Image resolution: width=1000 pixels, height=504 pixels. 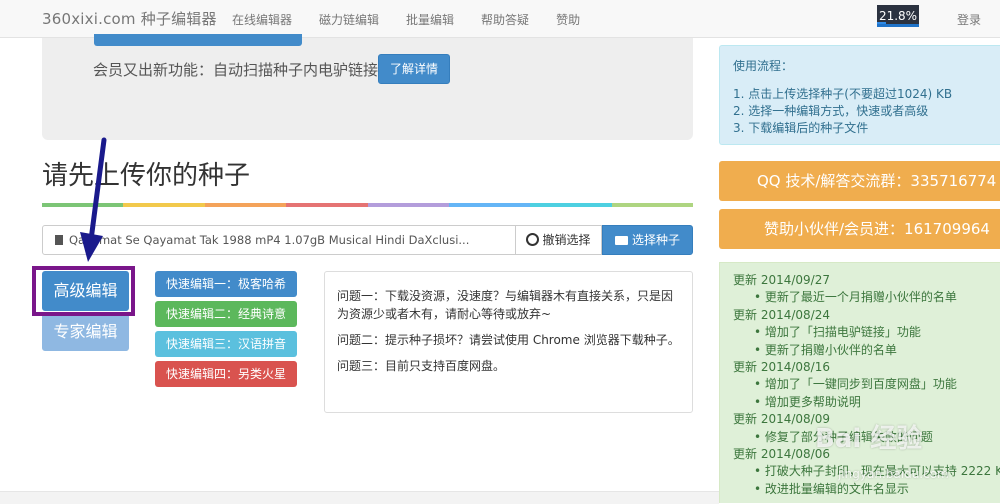 What do you see at coordinates (781, 280) in the screenshot?
I see `update-date: 更新 2014/09/27` at bounding box center [781, 280].